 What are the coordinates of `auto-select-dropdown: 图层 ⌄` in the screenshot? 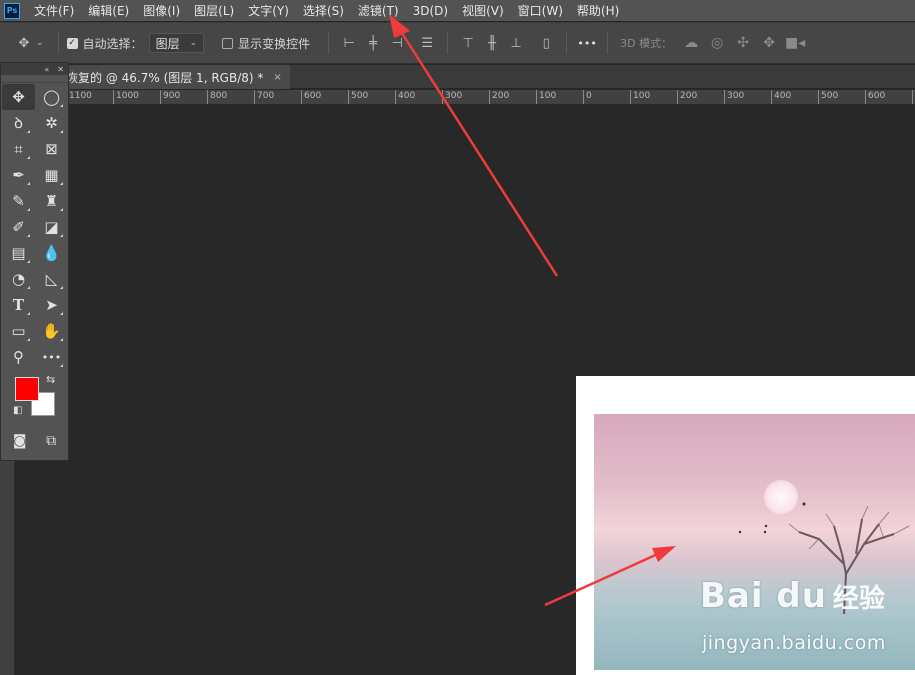 It's located at (176, 43).